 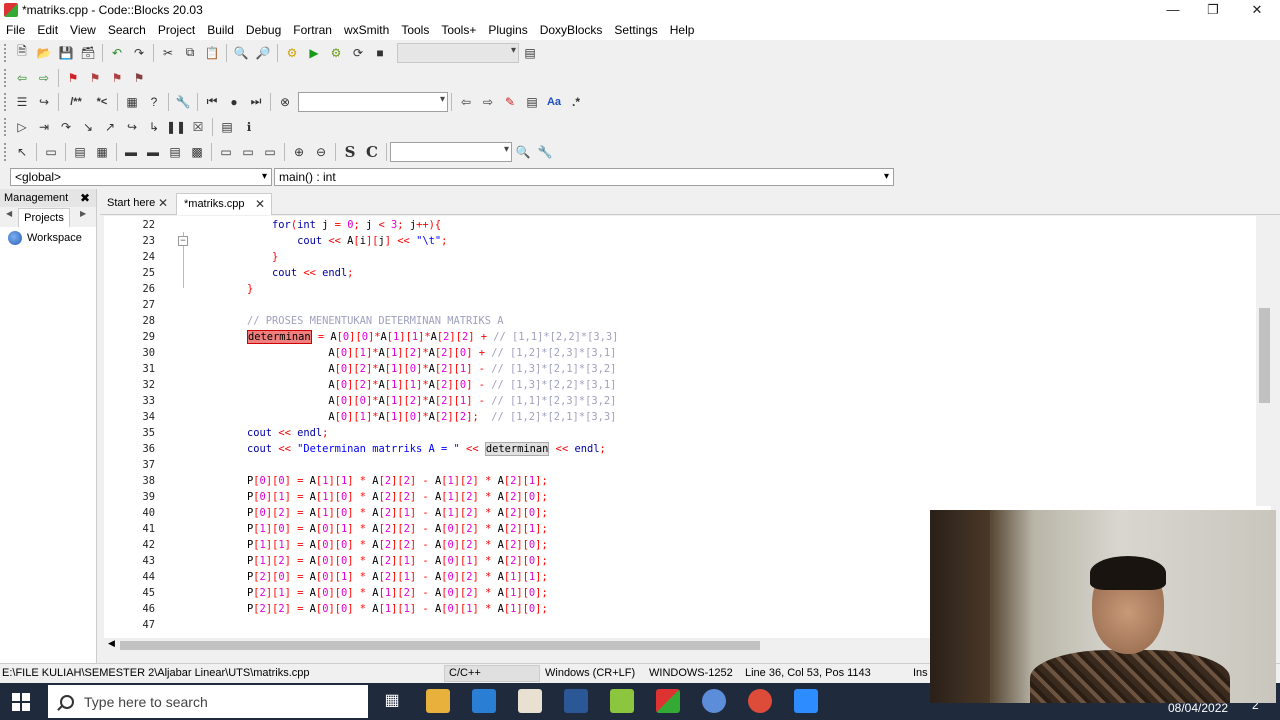 I want to click on menu-fortran: Fortran, so click(x=312, y=30).